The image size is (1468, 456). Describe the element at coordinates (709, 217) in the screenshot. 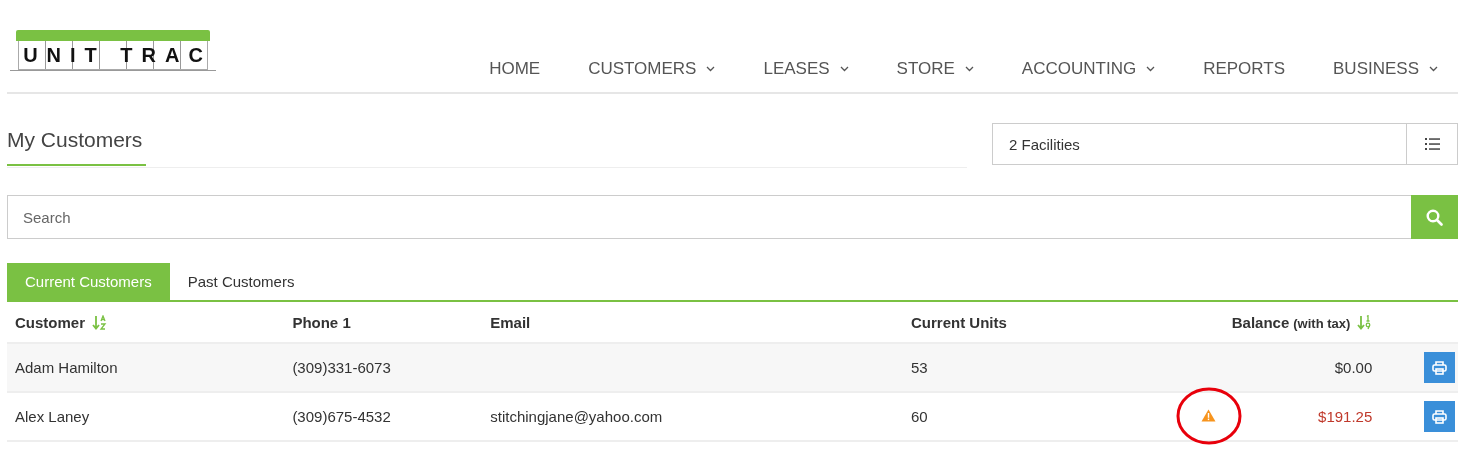

I see `search-field: Search` at that location.